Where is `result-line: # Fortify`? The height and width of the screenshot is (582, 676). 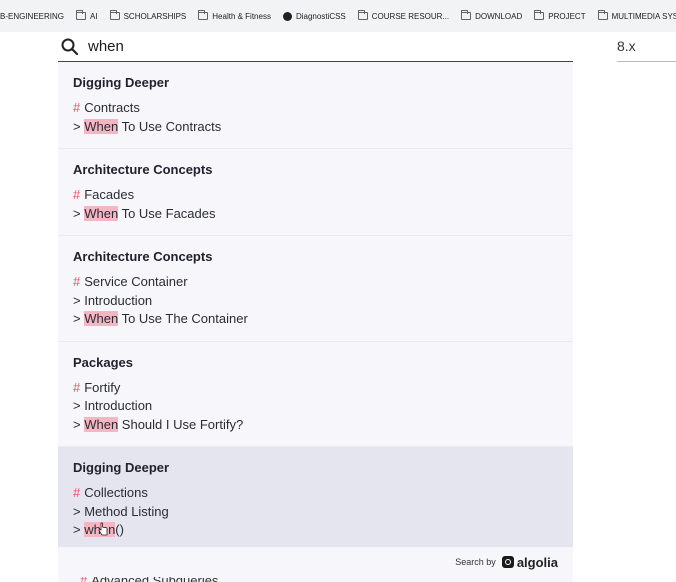
result-line: # Fortify is located at coordinates (315, 388).